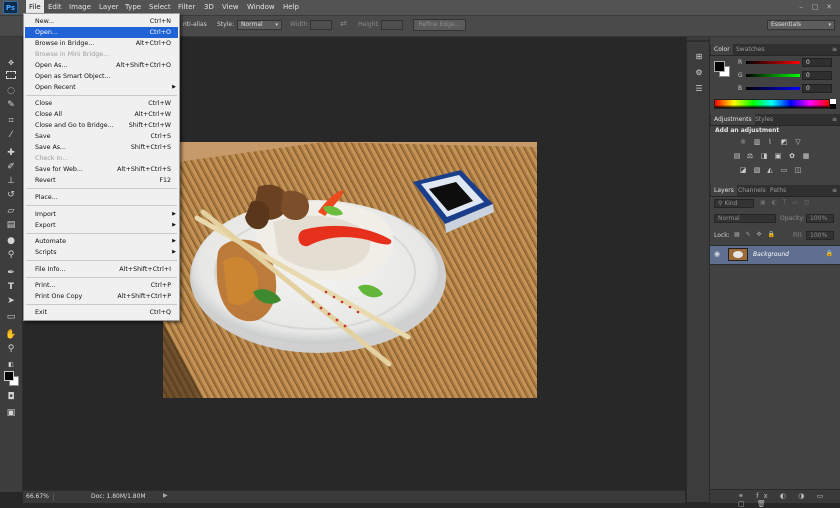  I want to click on menu-view: View, so click(230, 7).